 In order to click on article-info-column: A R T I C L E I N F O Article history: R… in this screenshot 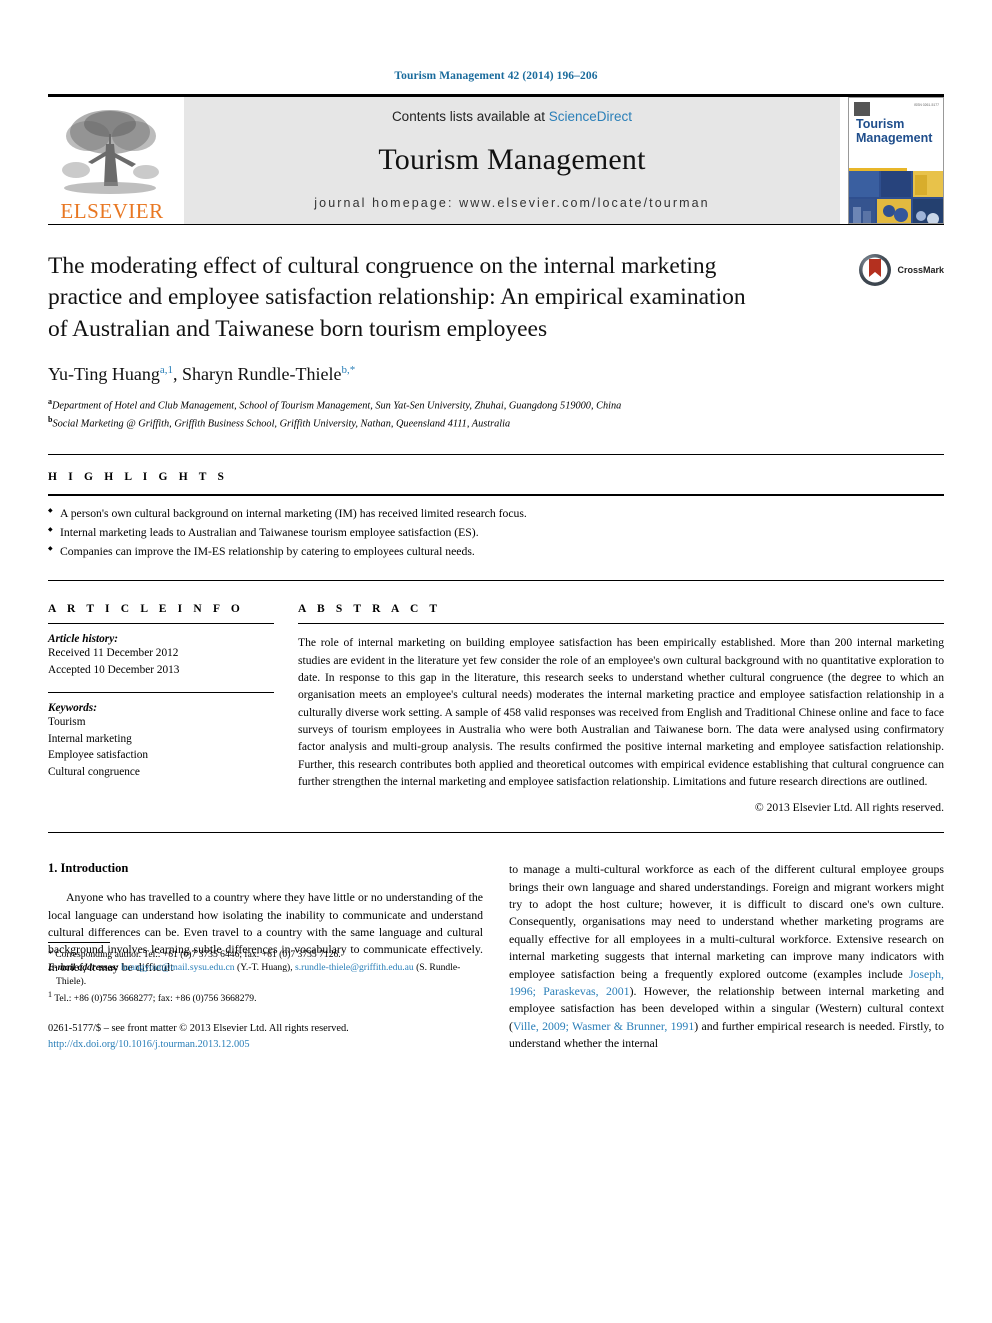, I will do `click(173, 708)`.